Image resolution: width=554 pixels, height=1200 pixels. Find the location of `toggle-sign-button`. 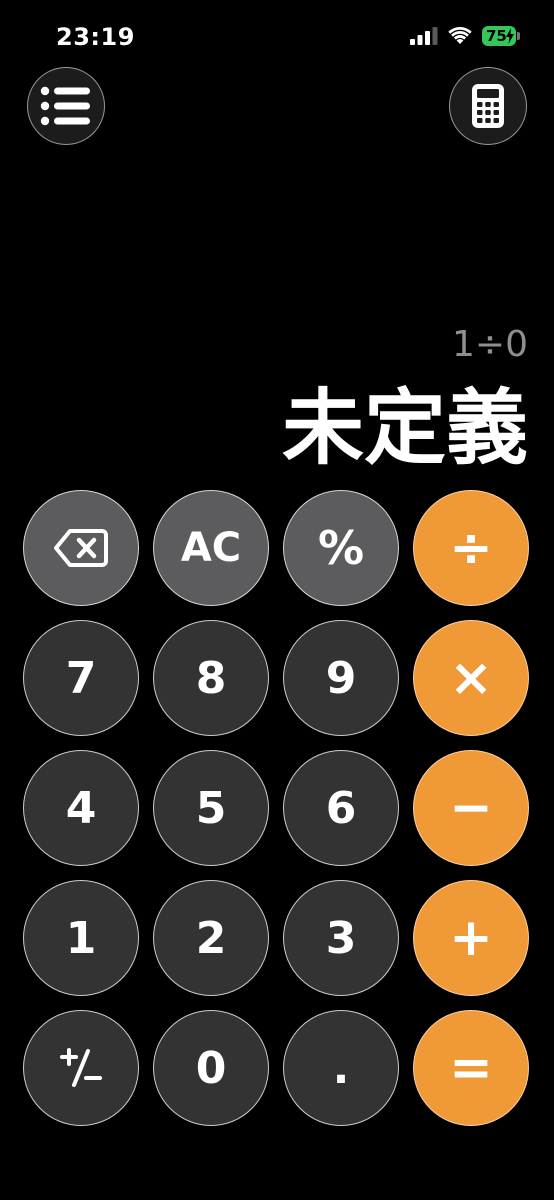

toggle-sign-button is located at coordinates (81, 1068).